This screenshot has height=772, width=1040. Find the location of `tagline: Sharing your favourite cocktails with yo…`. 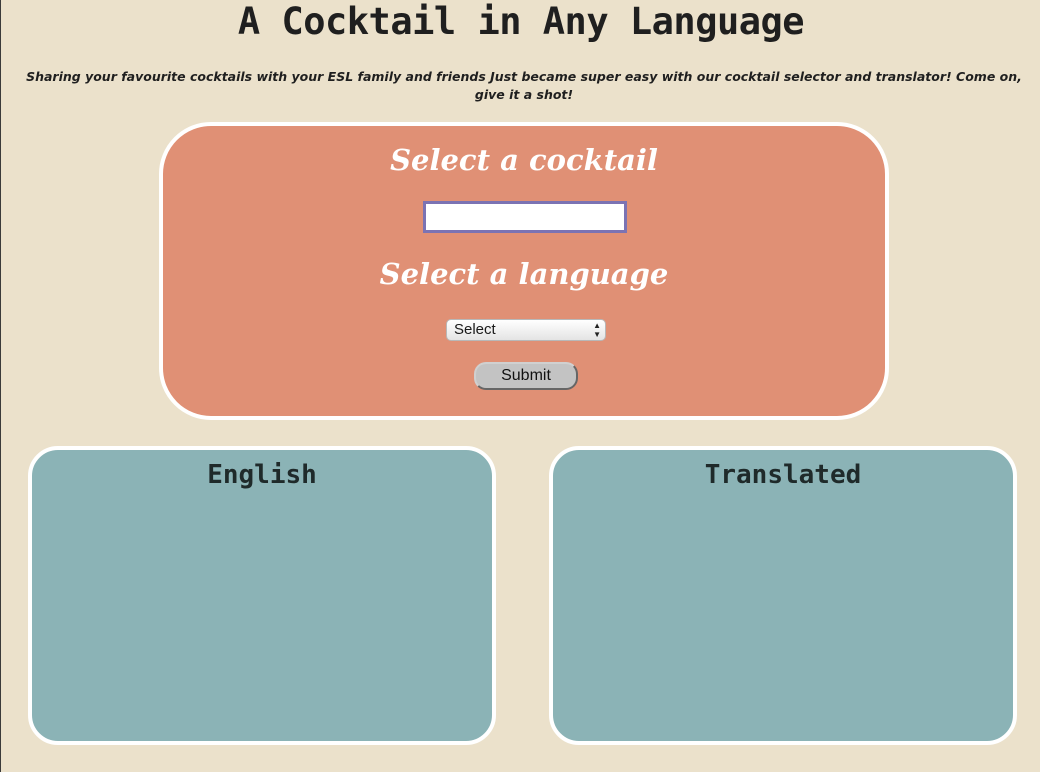

tagline: Sharing your favourite cocktails with yo… is located at coordinates (524, 85).